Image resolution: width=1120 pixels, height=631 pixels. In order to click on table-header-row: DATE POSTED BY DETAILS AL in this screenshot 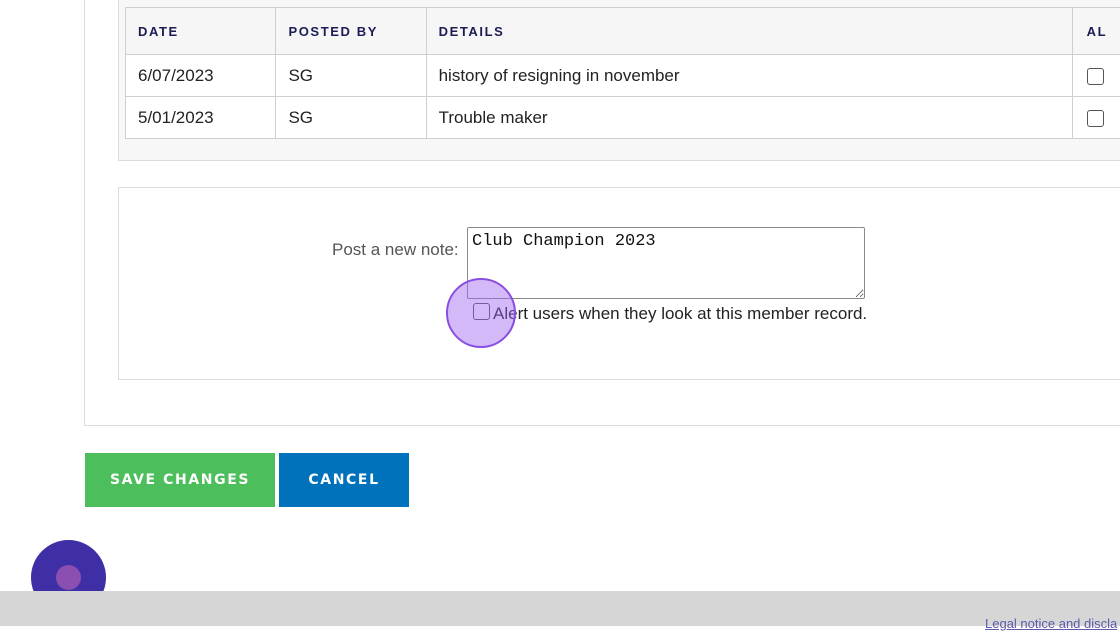, I will do `click(623, 31)`.